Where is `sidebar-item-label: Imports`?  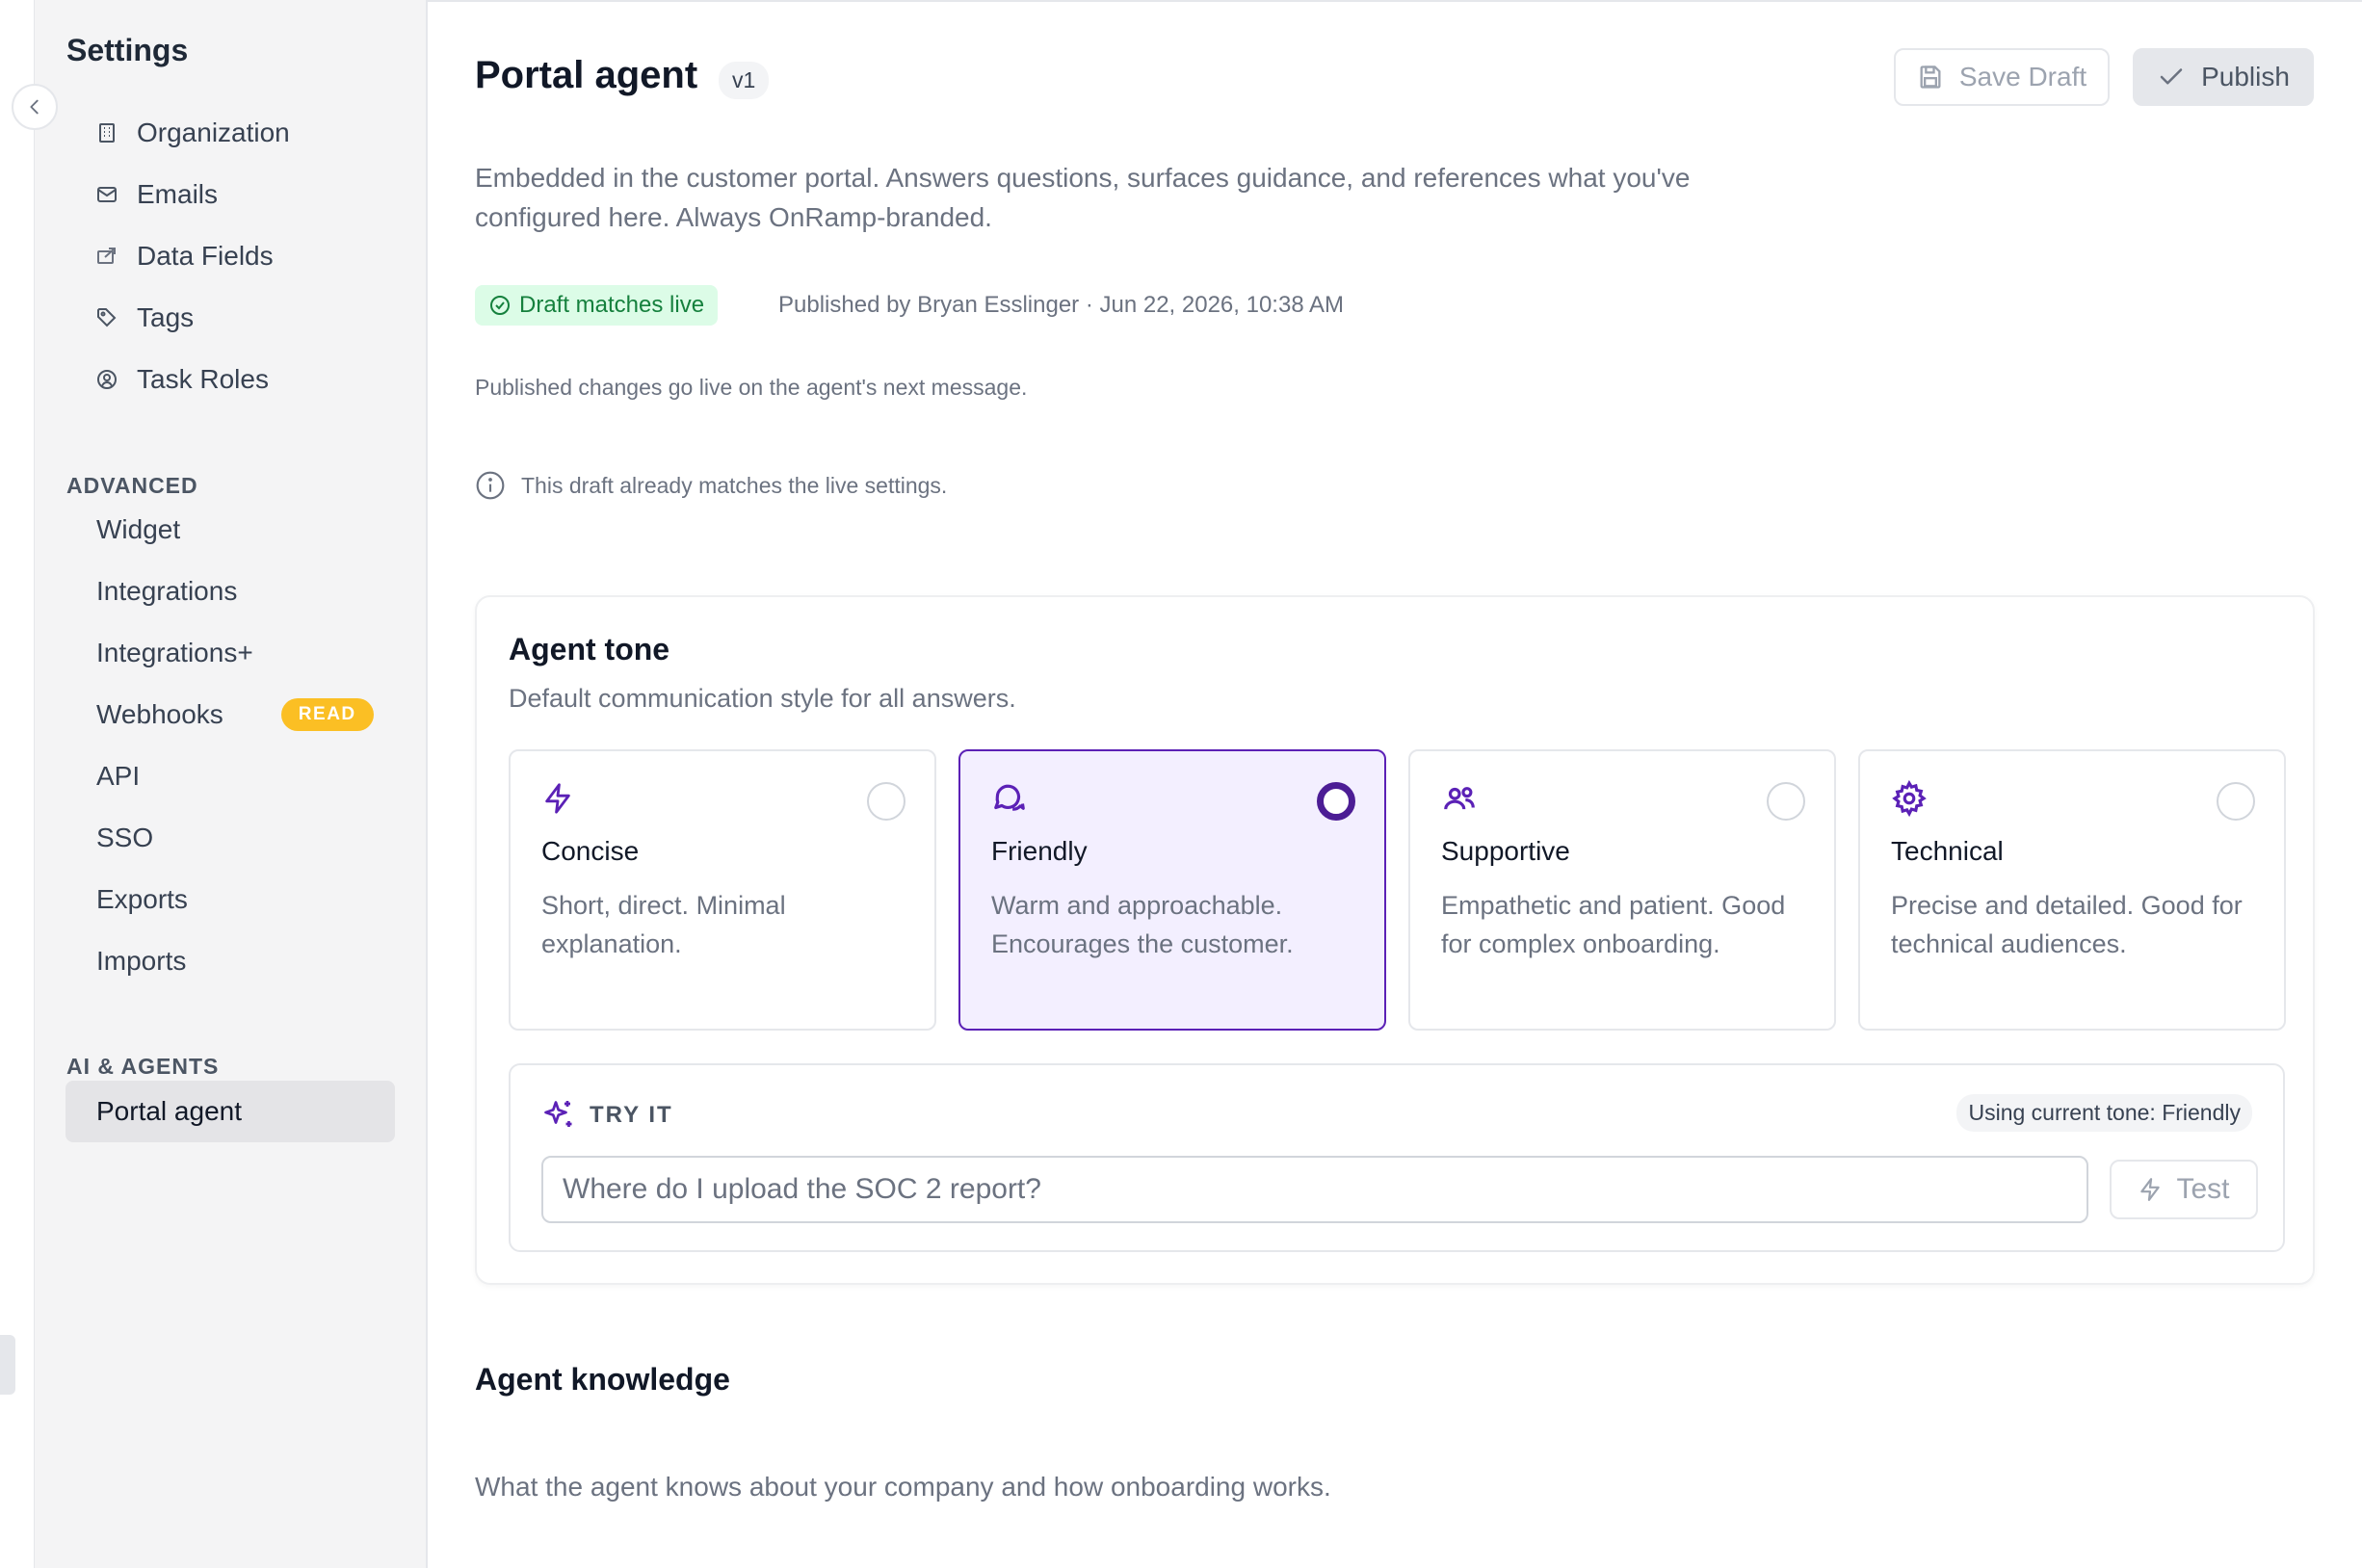 sidebar-item-label: Imports is located at coordinates (141, 961).